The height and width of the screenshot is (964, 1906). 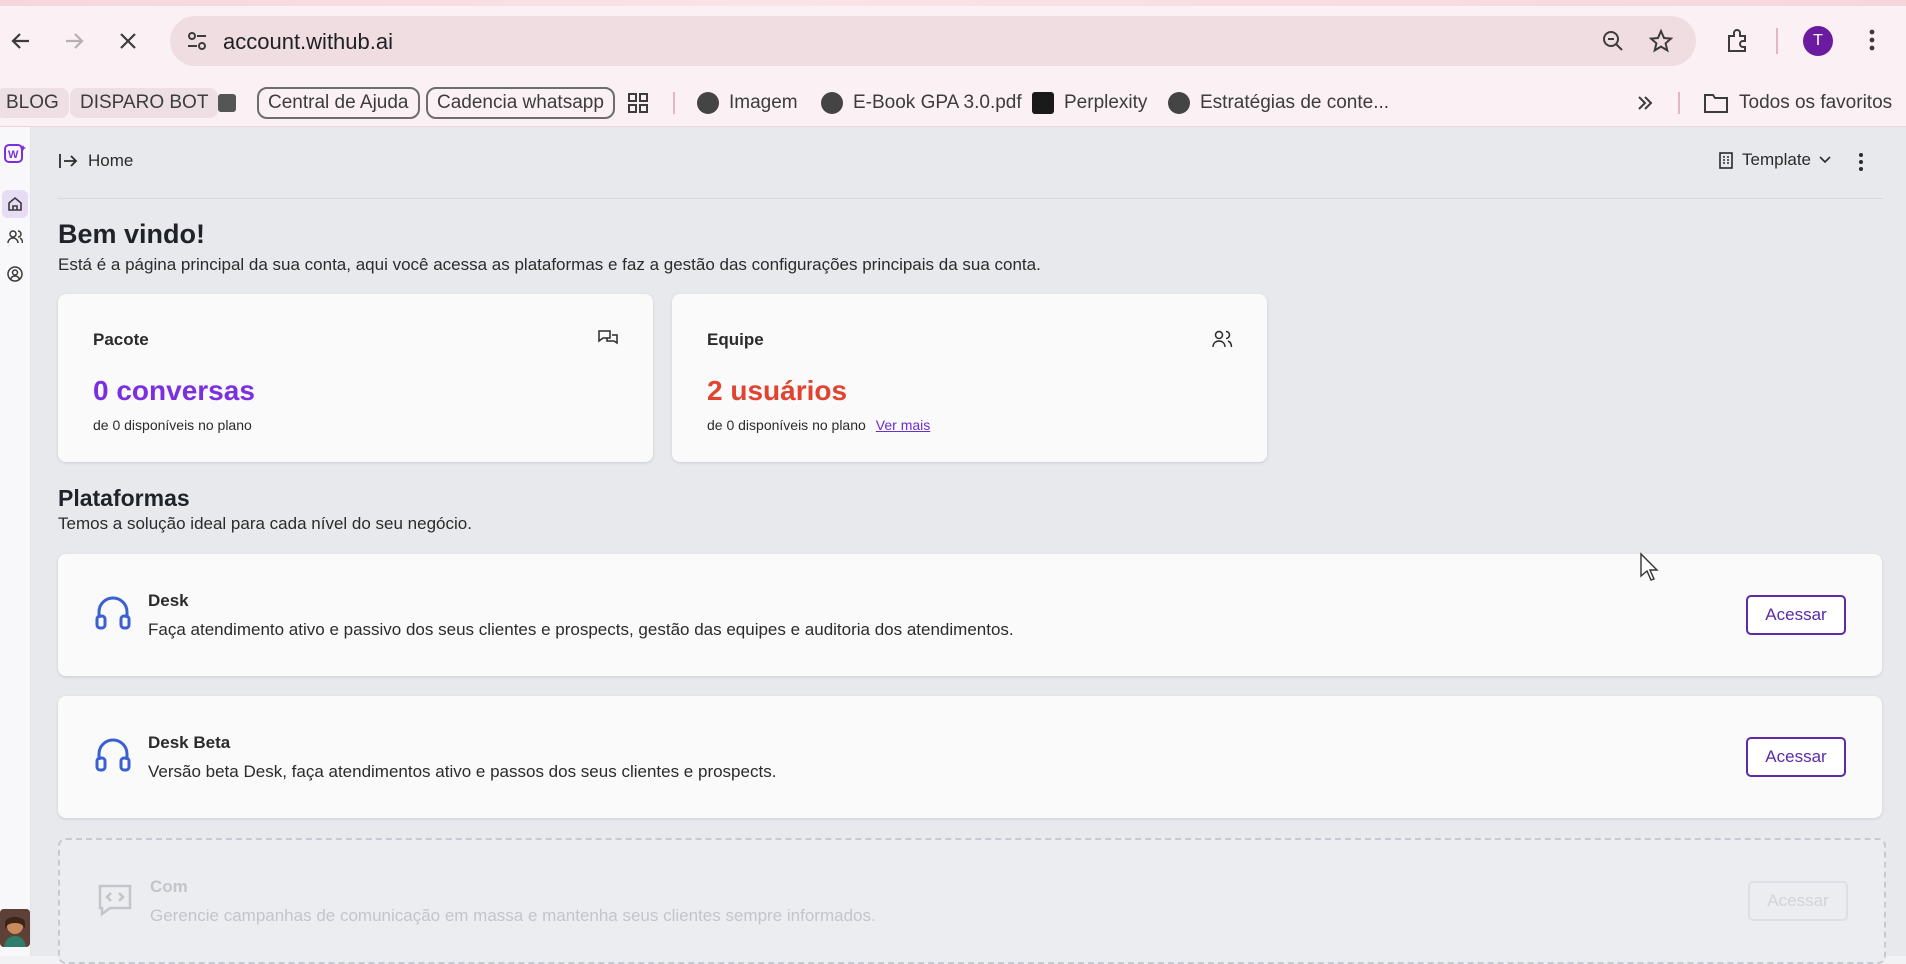 I want to click on profile-avatar: T, so click(x=1818, y=41).